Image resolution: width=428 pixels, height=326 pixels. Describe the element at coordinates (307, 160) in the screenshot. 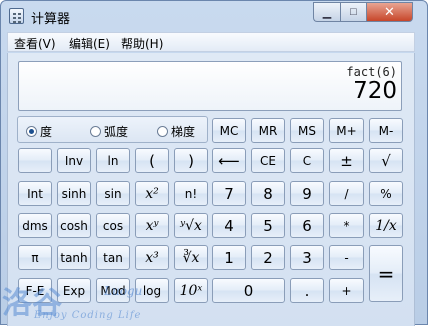

I see `clear-button: C` at that location.